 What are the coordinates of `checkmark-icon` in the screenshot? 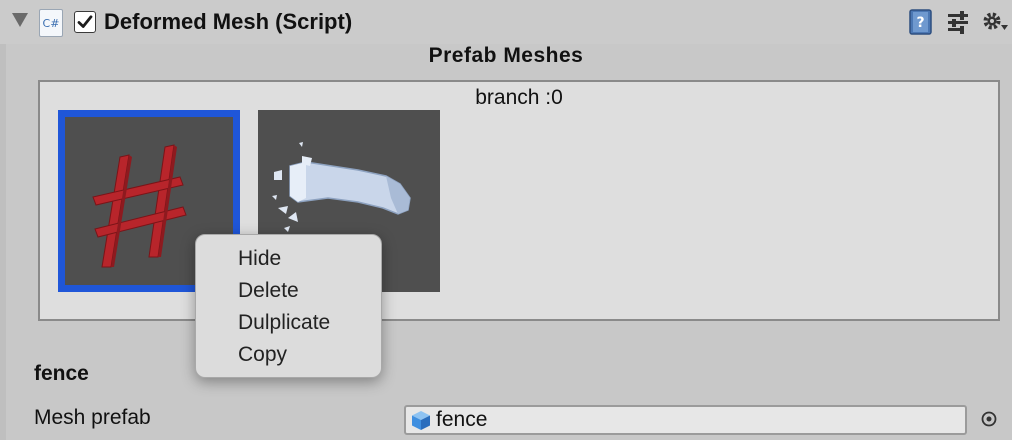 It's located at (85, 21).